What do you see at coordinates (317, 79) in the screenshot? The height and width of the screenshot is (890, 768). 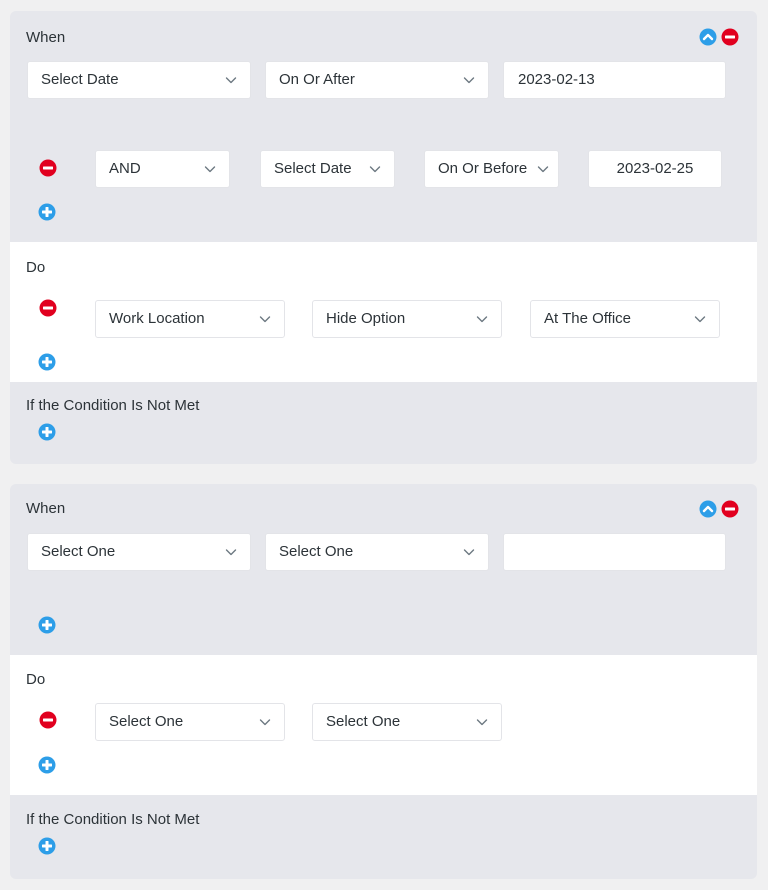 I see `condition-operator-value: On Or After` at bounding box center [317, 79].